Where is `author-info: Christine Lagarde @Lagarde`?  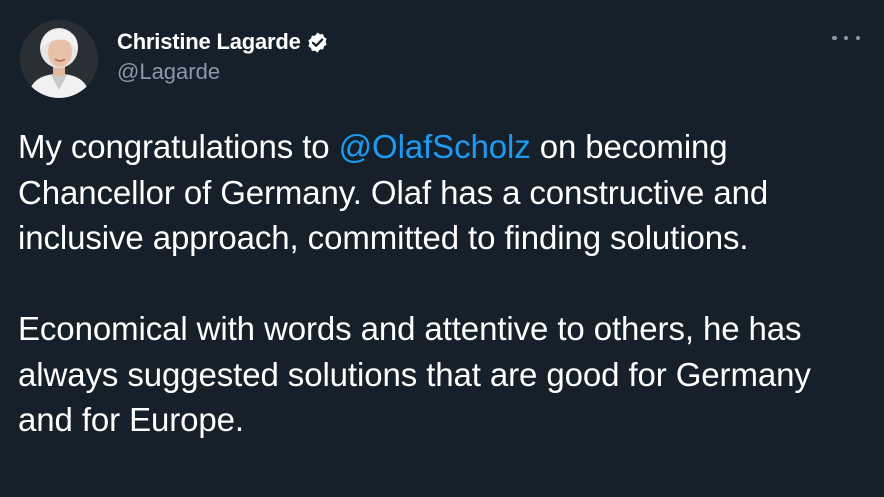
author-info: Christine Lagarde @Lagarde is located at coordinates (223, 55).